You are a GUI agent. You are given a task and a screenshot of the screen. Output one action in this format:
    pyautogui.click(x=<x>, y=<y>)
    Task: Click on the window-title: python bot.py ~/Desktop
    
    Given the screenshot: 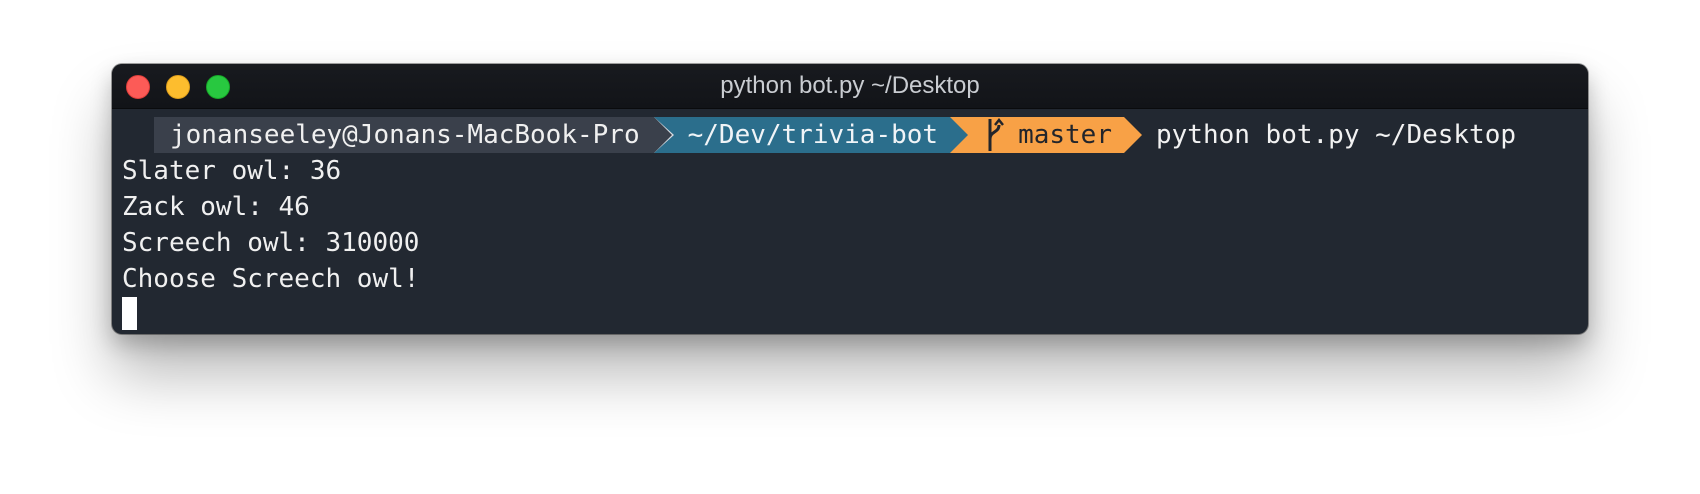 What is the action you would take?
    pyautogui.click(x=850, y=85)
    